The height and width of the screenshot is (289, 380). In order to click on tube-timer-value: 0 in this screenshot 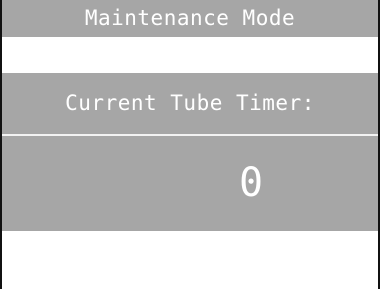, I will do `click(251, 183)`.